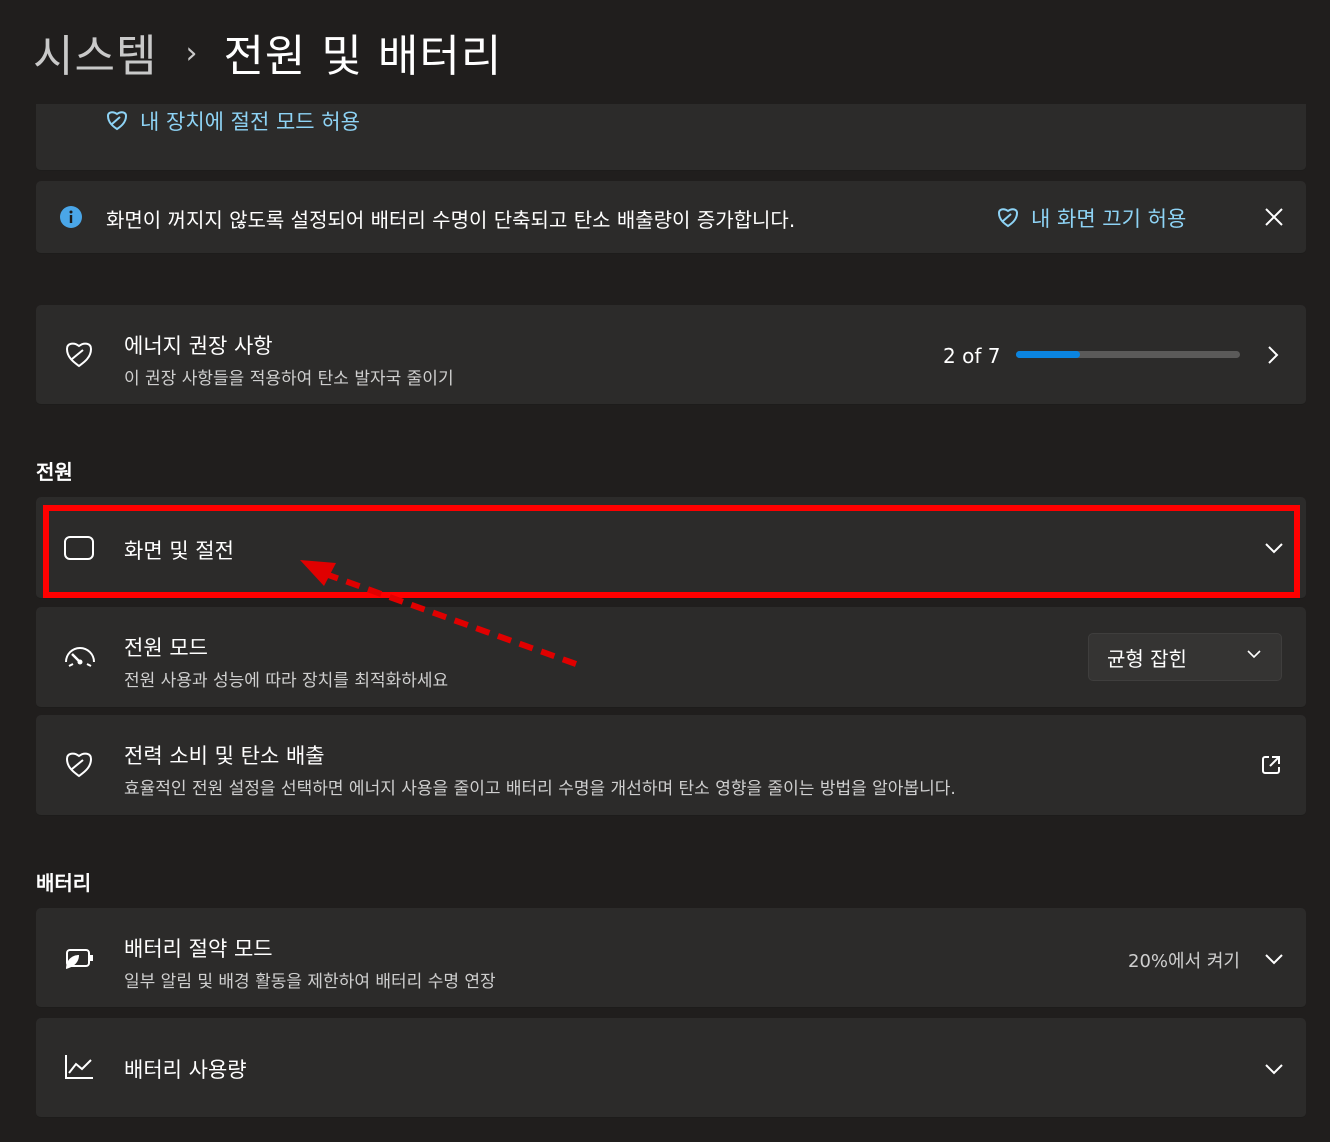 The image size is (1330, 1142). I want to click on breadcrumb: 시스템 › 전원 및 배터리, so click(665, 52).